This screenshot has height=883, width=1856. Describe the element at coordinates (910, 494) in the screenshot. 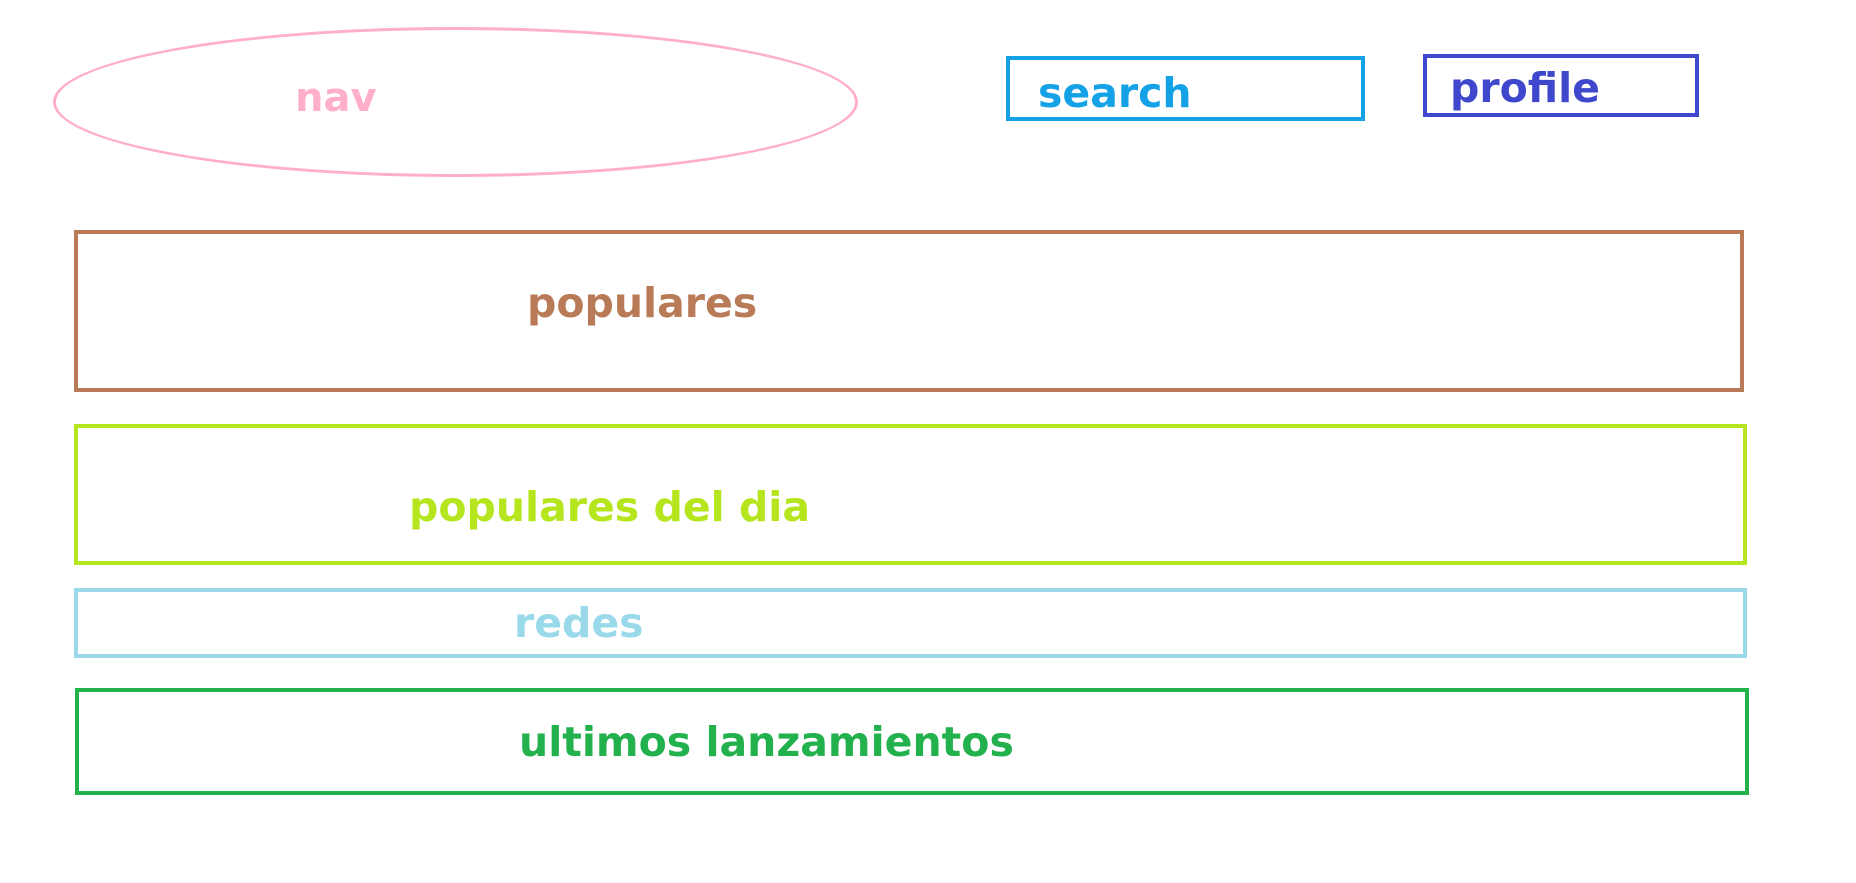

I see `populares-del-dia-section` at that location.